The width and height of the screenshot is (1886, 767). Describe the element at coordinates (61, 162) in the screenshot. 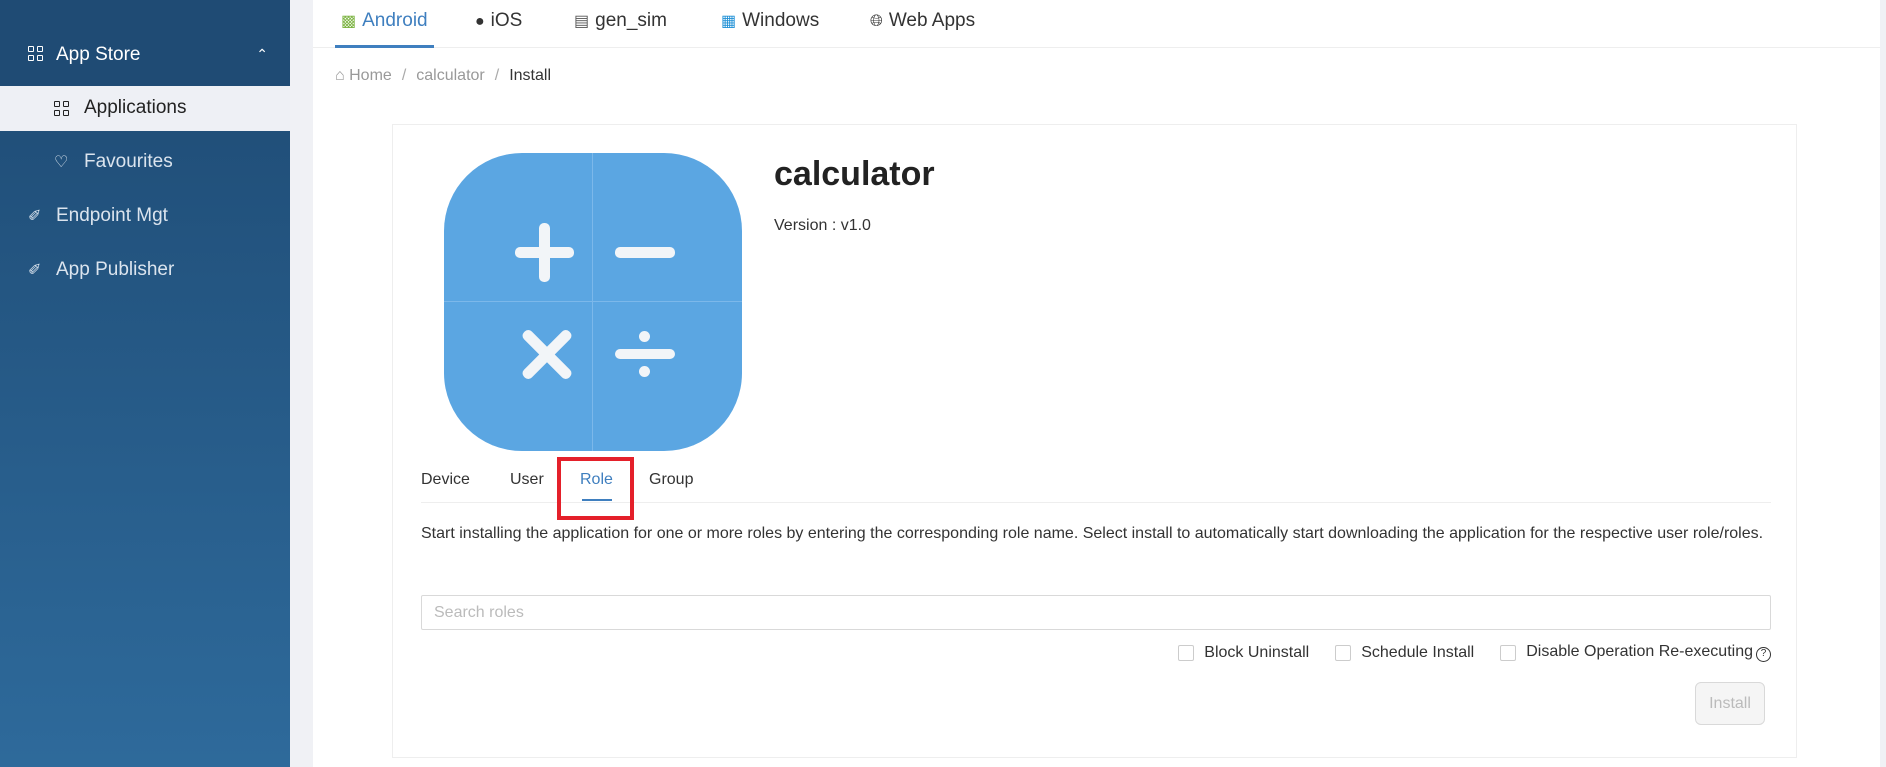

I see `heart-icon: ♡` at that location.